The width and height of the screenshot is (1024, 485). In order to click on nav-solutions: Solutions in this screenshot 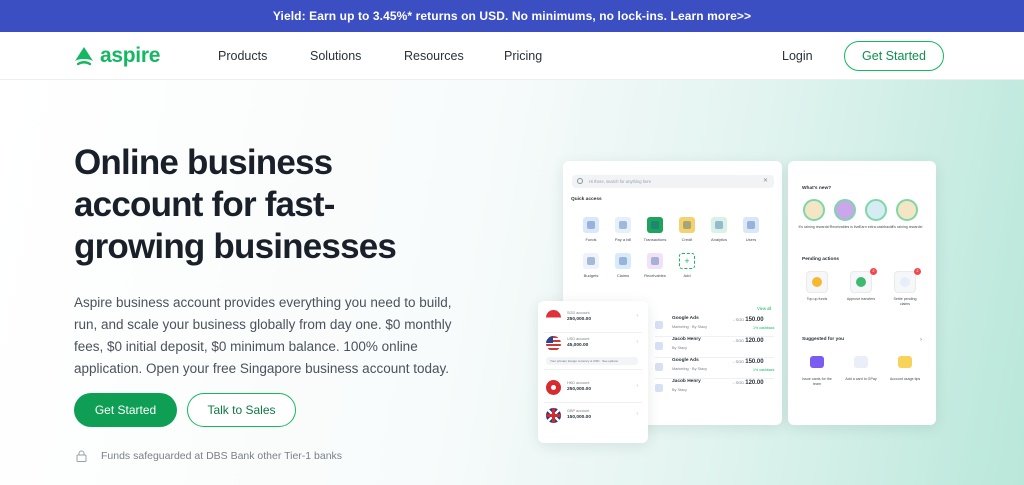, I will do `click(335, 56)`.